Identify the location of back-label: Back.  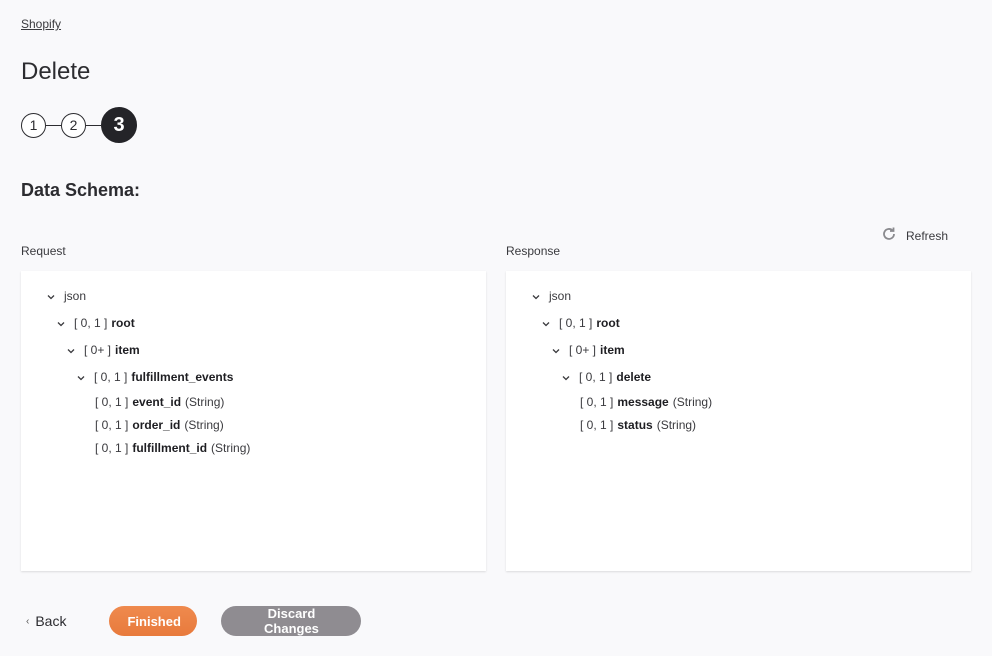
(51, 621).